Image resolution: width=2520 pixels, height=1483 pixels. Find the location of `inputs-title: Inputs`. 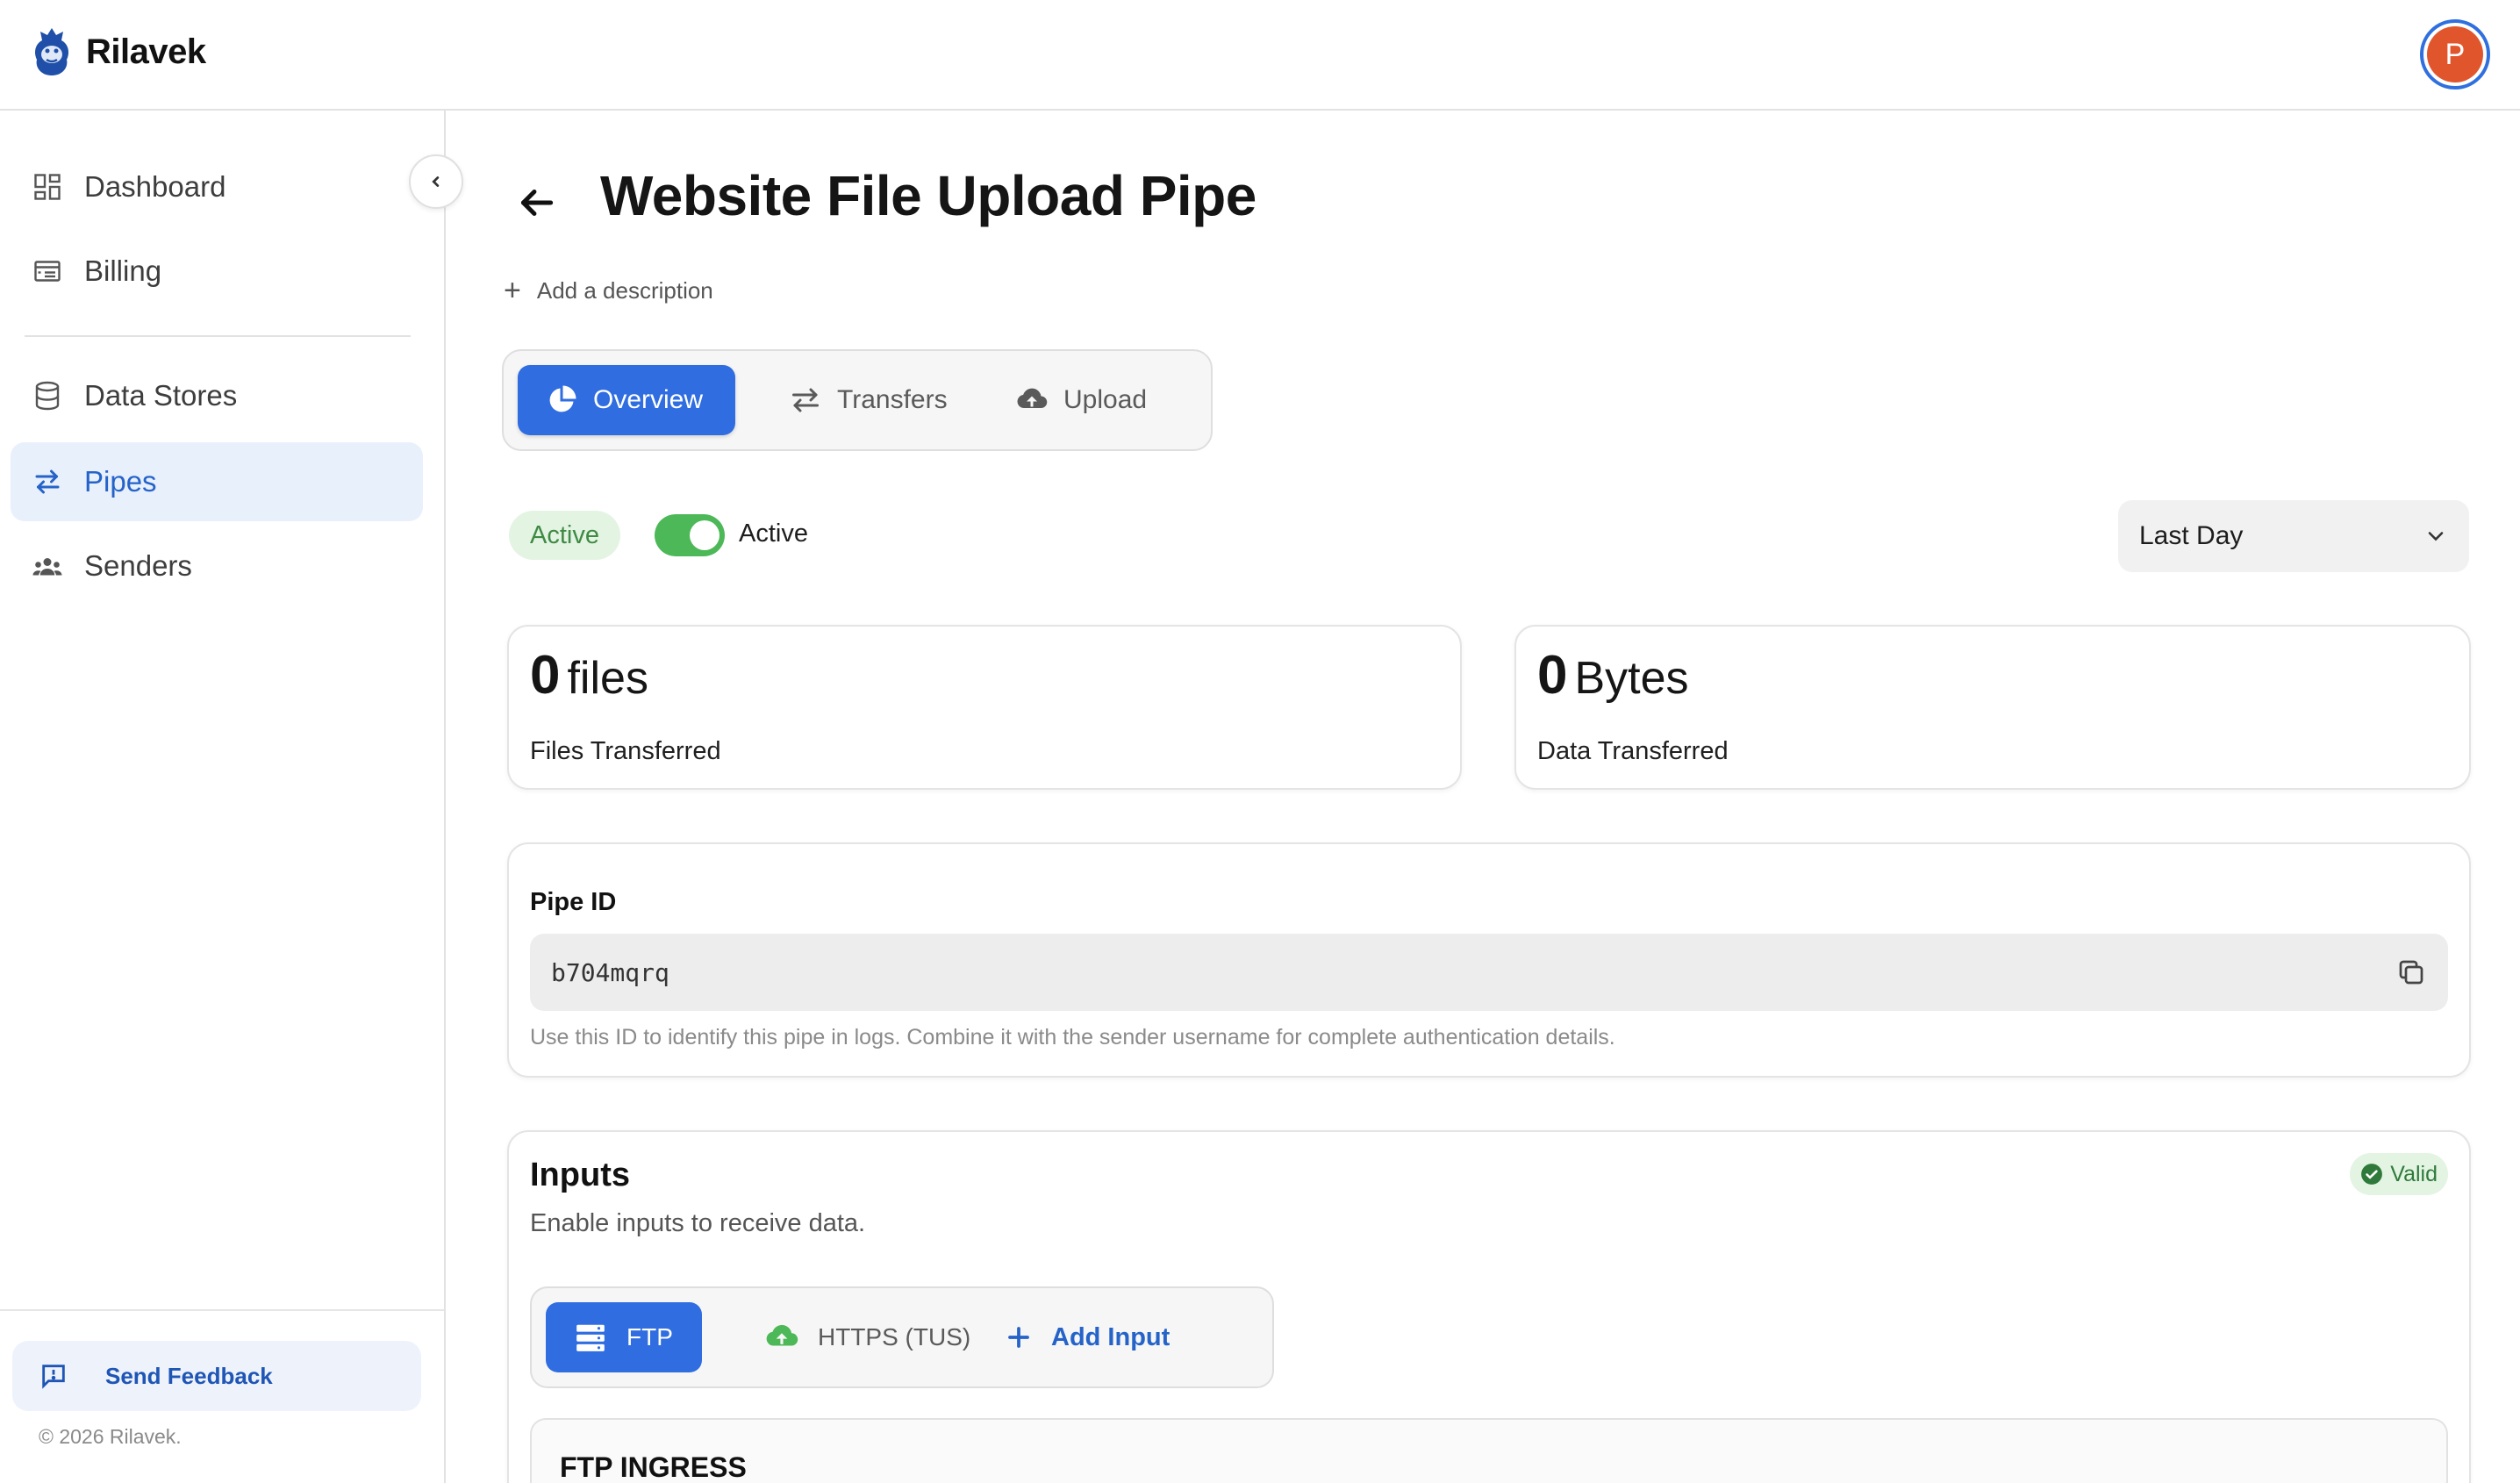

inputs-title: Inputs is located at coordinates (580, 1175).